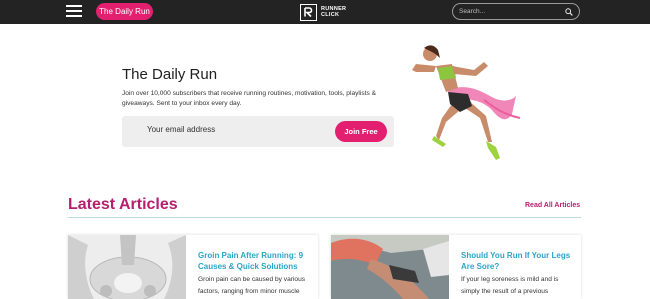 The height and width of the screenshot is (299, 650). I want to click on section-divider, so click(324, 217).